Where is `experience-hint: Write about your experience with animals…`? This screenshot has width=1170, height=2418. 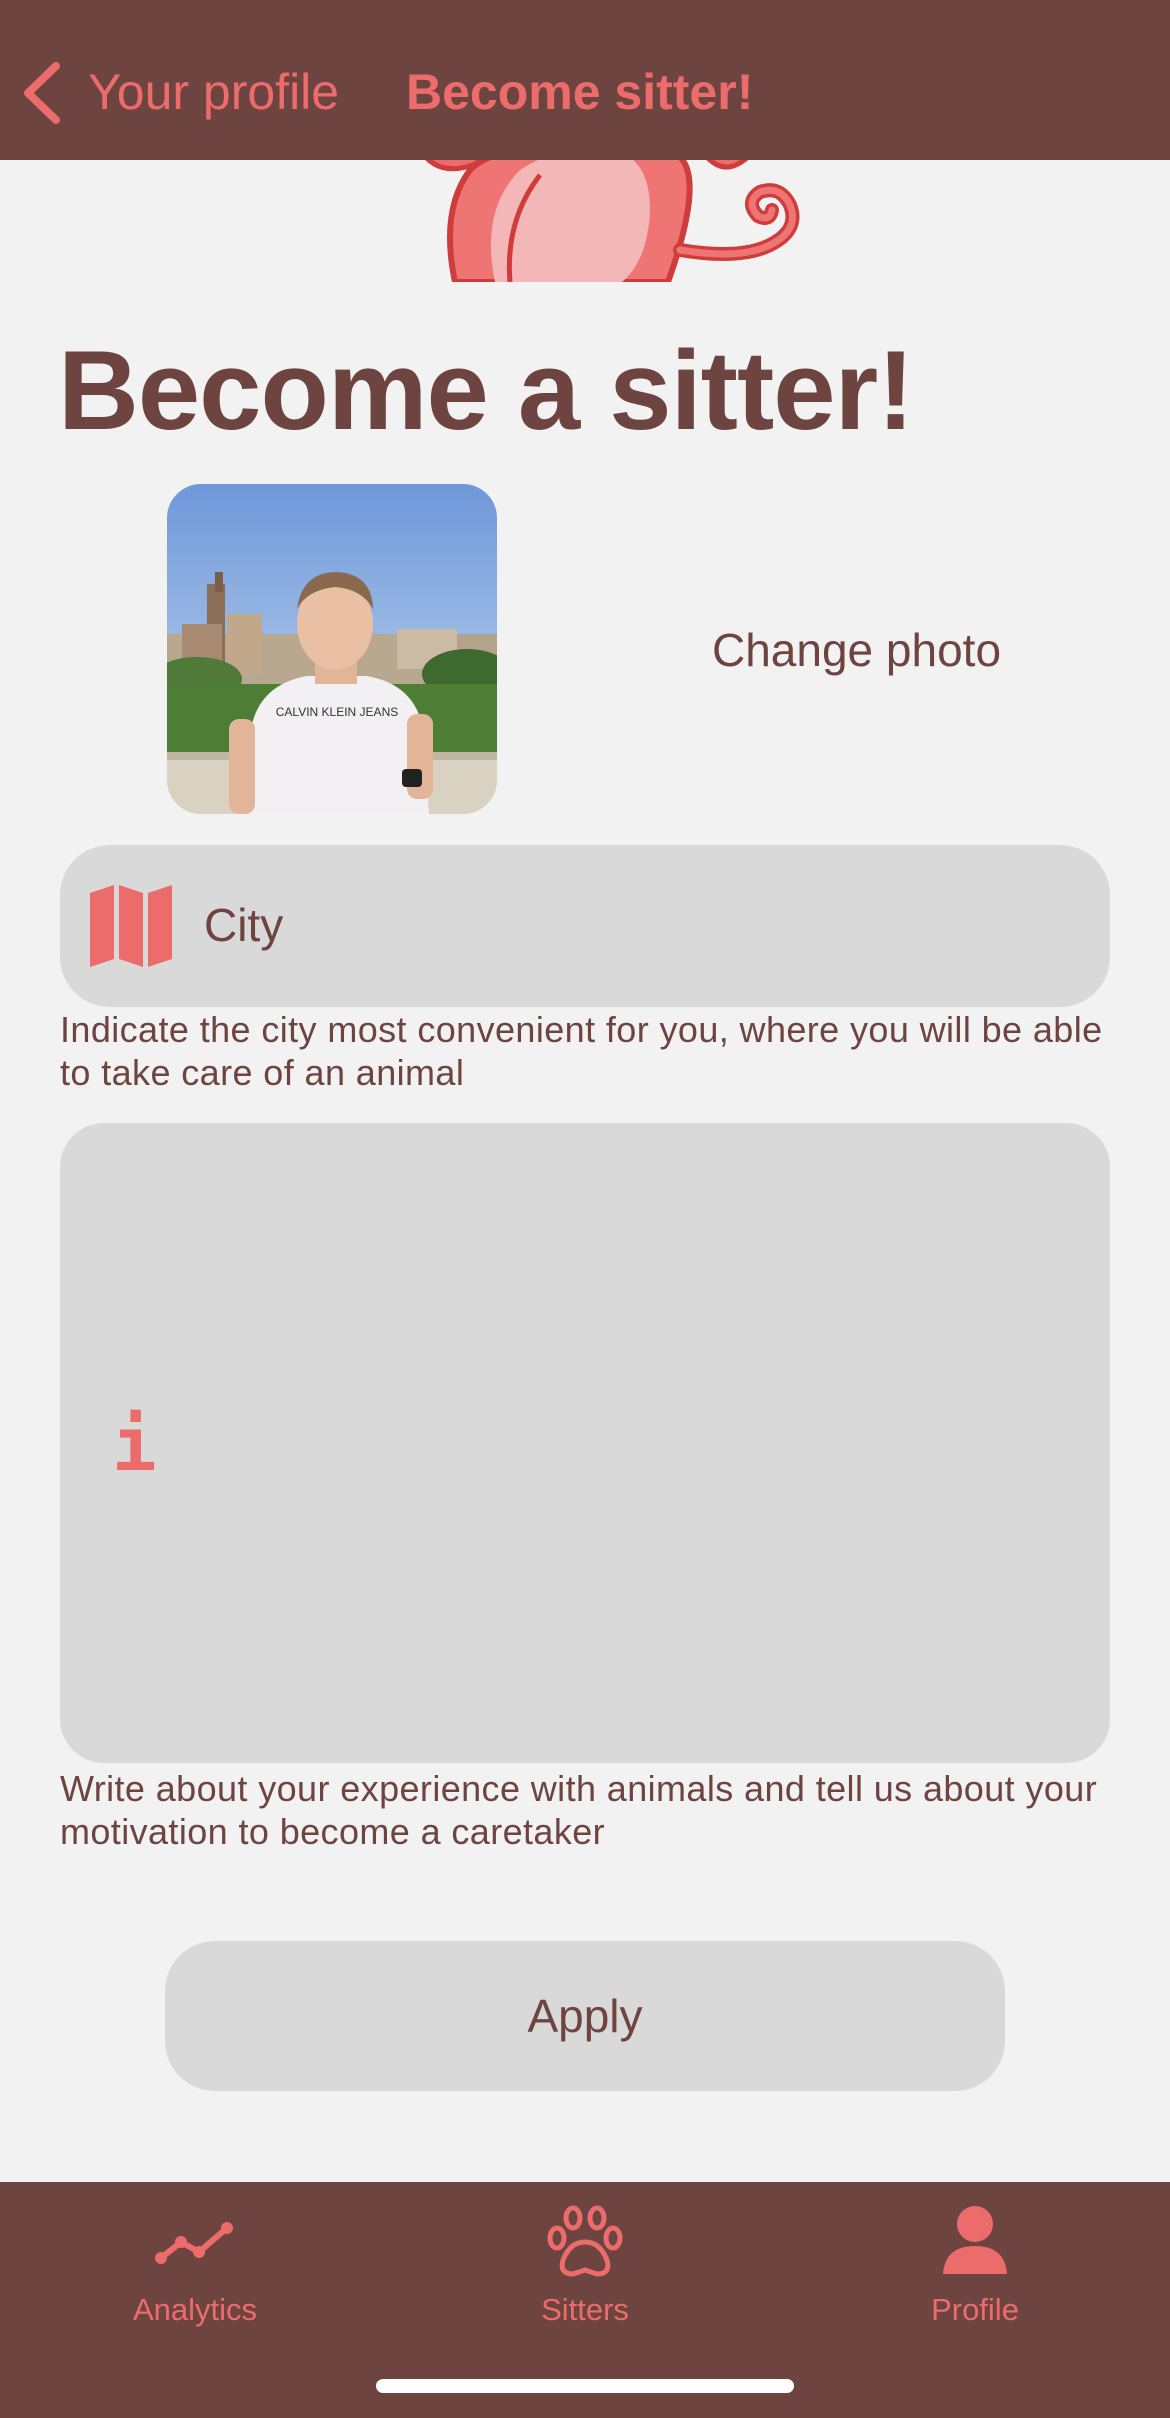
experience-hint: Write about your experience with animals… is located at coordinates (579, 1810).